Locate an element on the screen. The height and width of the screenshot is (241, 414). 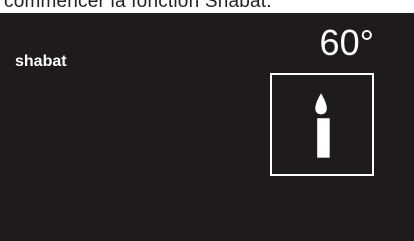
candle-icon is located at coordinates (322, 125).